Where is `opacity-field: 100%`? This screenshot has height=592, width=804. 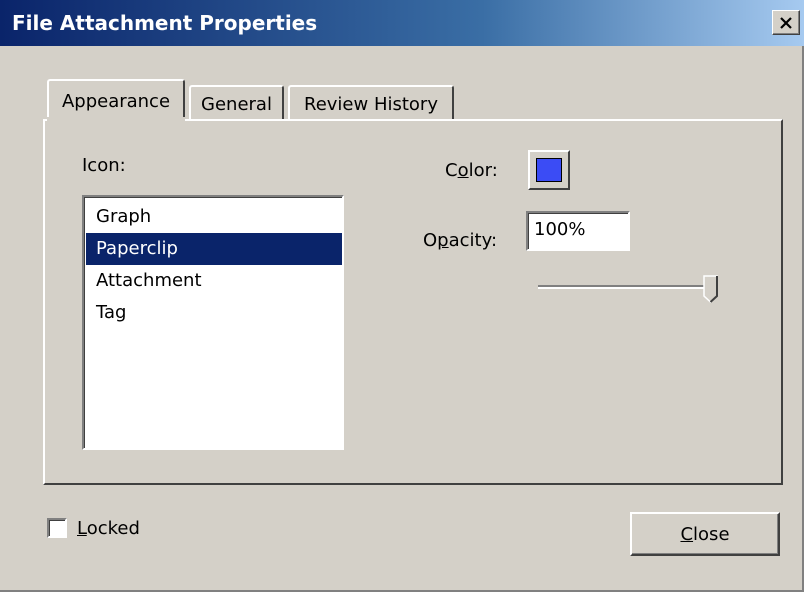 opacity-field: 100% is located at coordinates (578, 231).